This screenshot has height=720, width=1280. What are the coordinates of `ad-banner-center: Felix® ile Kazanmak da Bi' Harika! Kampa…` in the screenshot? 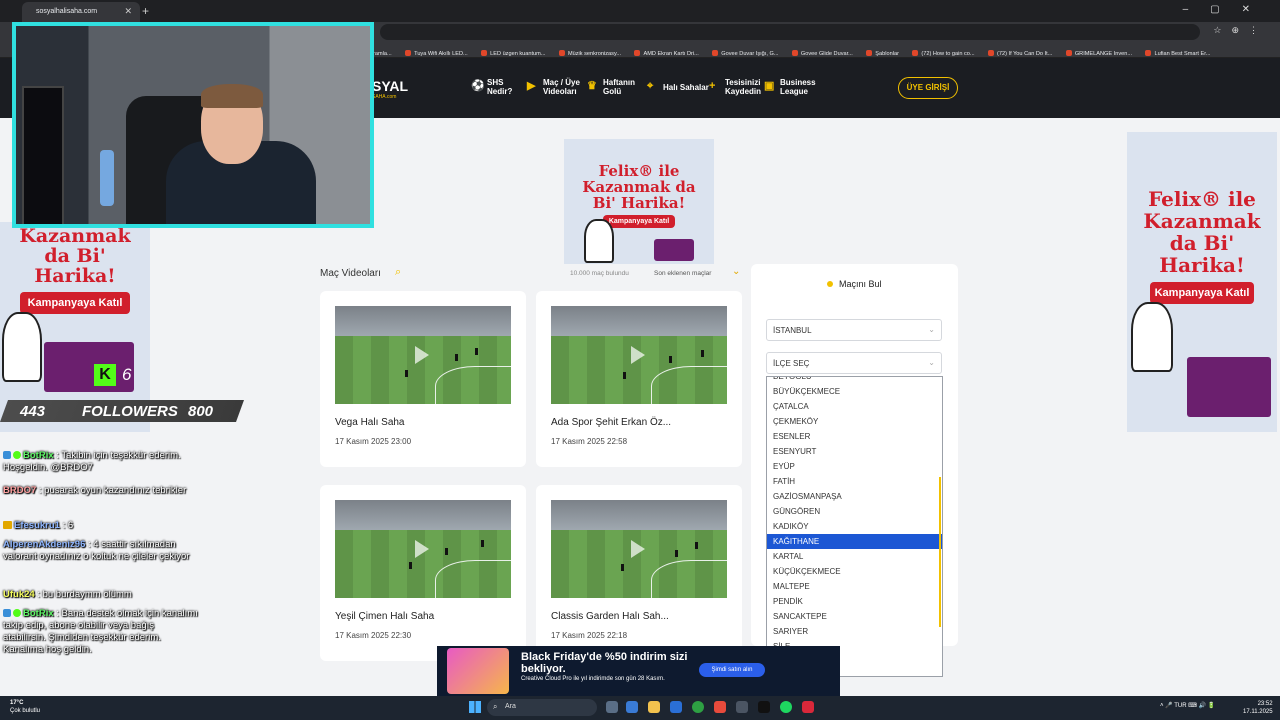 It's located at (639, 201).